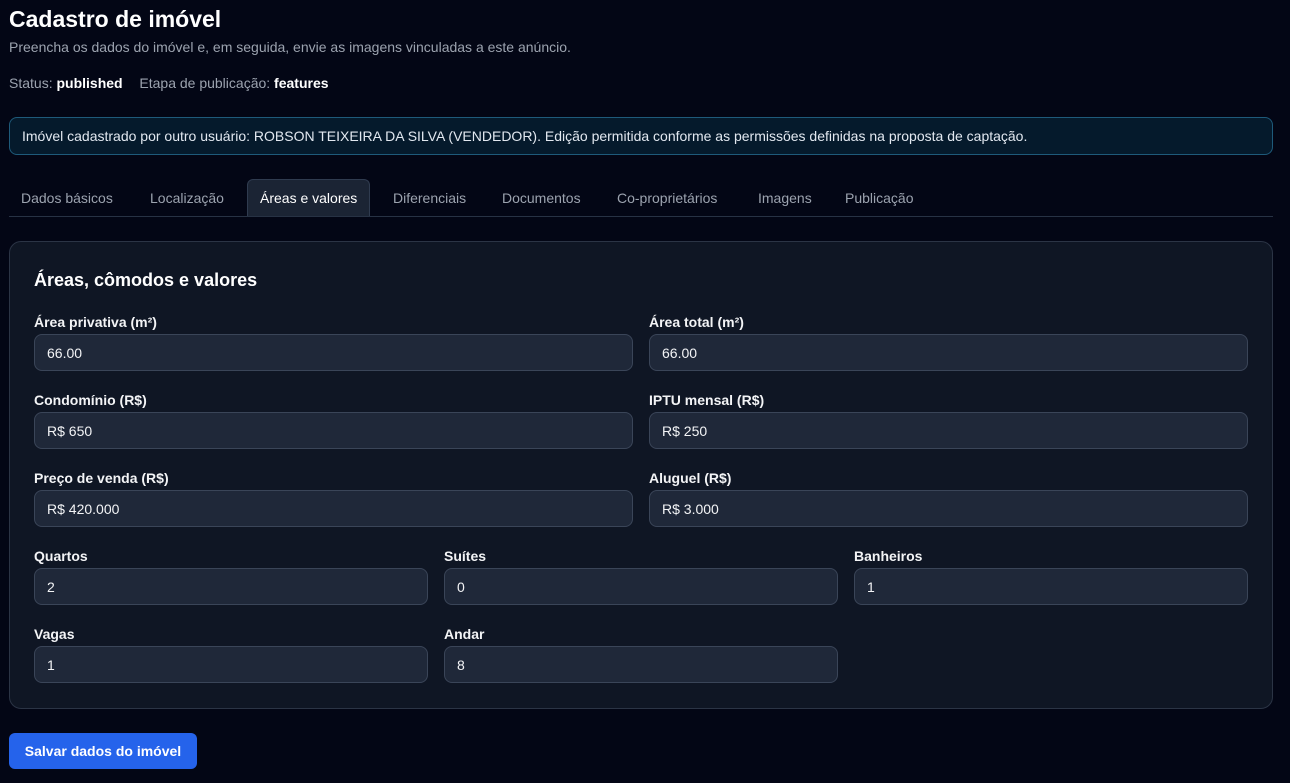  I want to click on preco-venda-field: Preço de venda (R$), so click(333, 498).